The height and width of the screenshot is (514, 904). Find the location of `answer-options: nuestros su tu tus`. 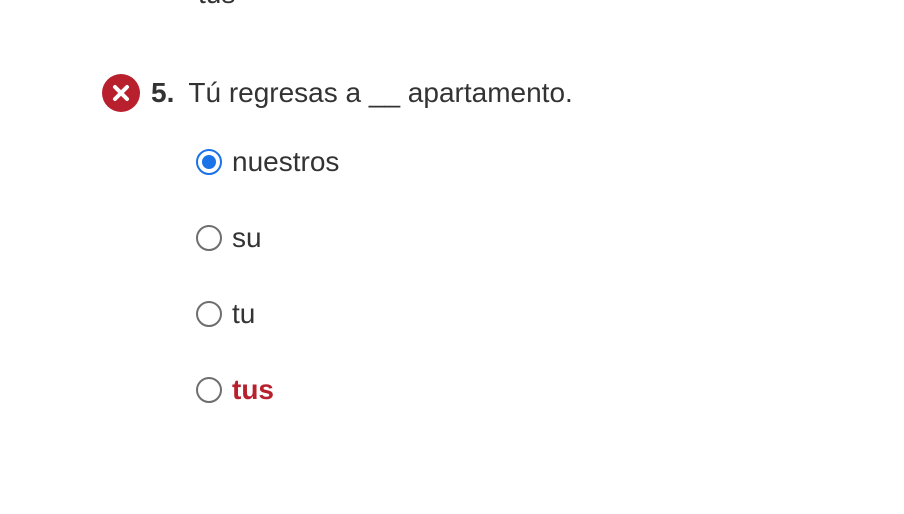

answer-options: nuestros su tu tus is located at coordinates (267, 293).